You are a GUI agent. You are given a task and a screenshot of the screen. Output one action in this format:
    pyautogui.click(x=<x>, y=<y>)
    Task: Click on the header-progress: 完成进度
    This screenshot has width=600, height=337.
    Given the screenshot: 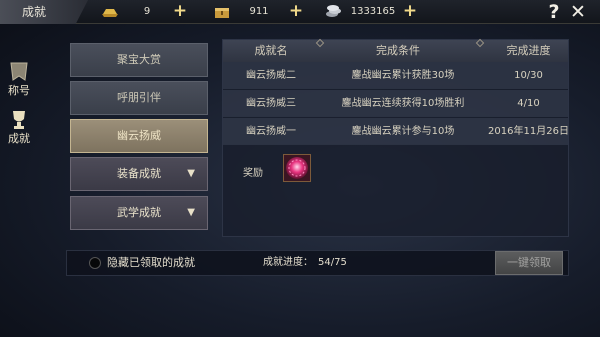 What is the action you would take?
    pyautogui.click(x=528, y=50)
    